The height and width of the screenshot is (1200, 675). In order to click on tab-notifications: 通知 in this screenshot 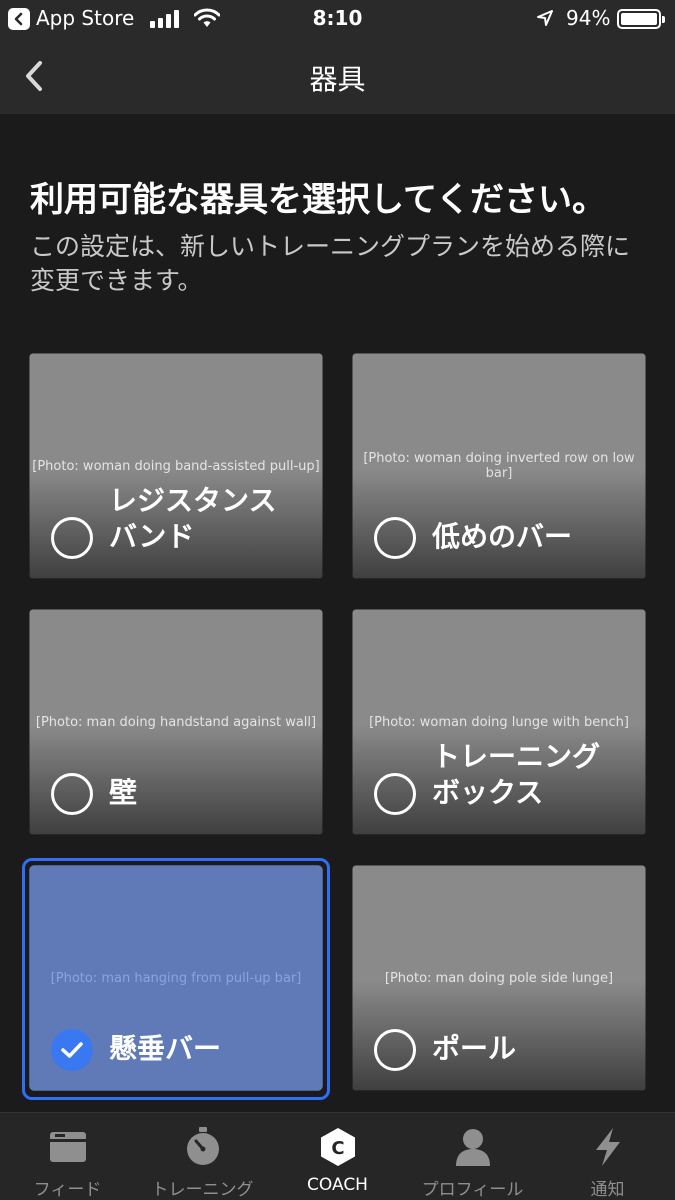, I will do `click(607, 1156)`.